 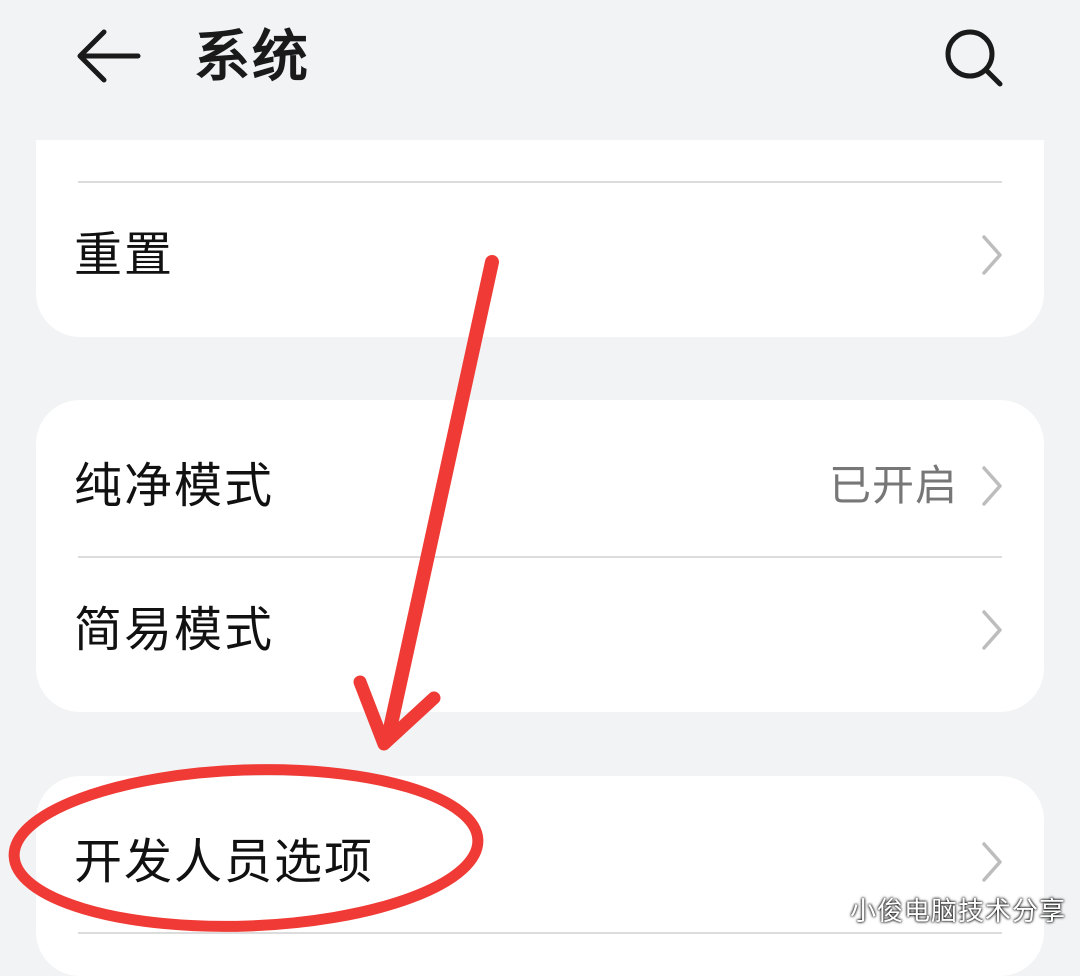 I want to click on settings-row-reset: 重置, so click(x=540, y=260).